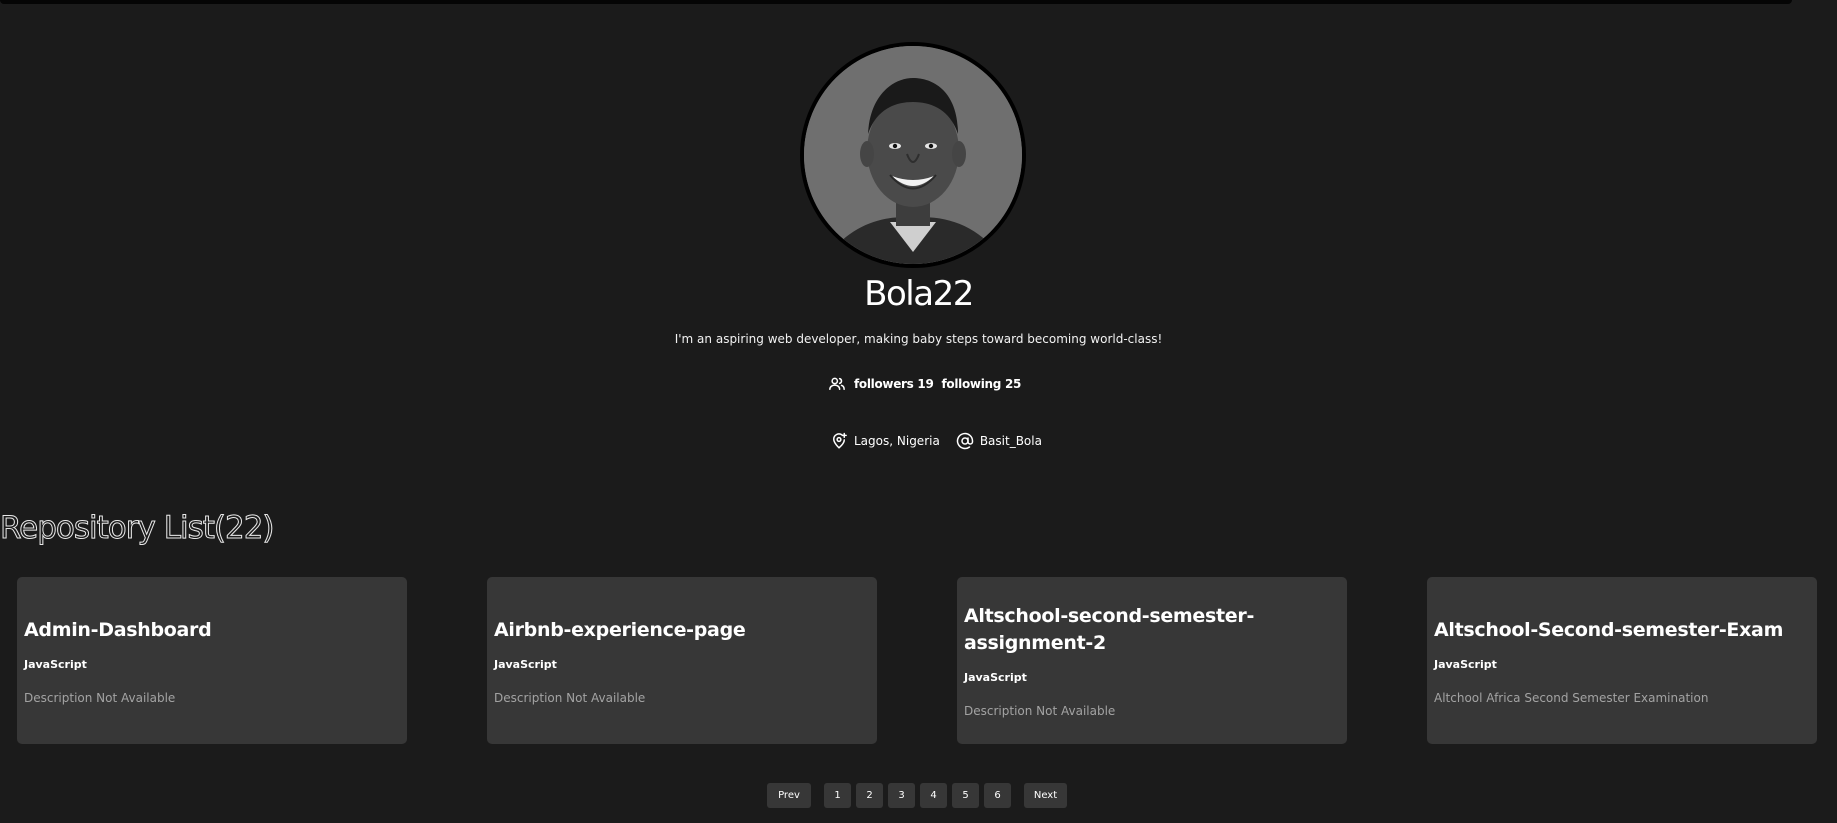 Image resolution: width=1837 pixels, height=823 pixels. What do you see at coordinates (682, 630) in the screenshot?
I see `repo-title: Airbnb-experience-page` at bounding box center [682, 630].